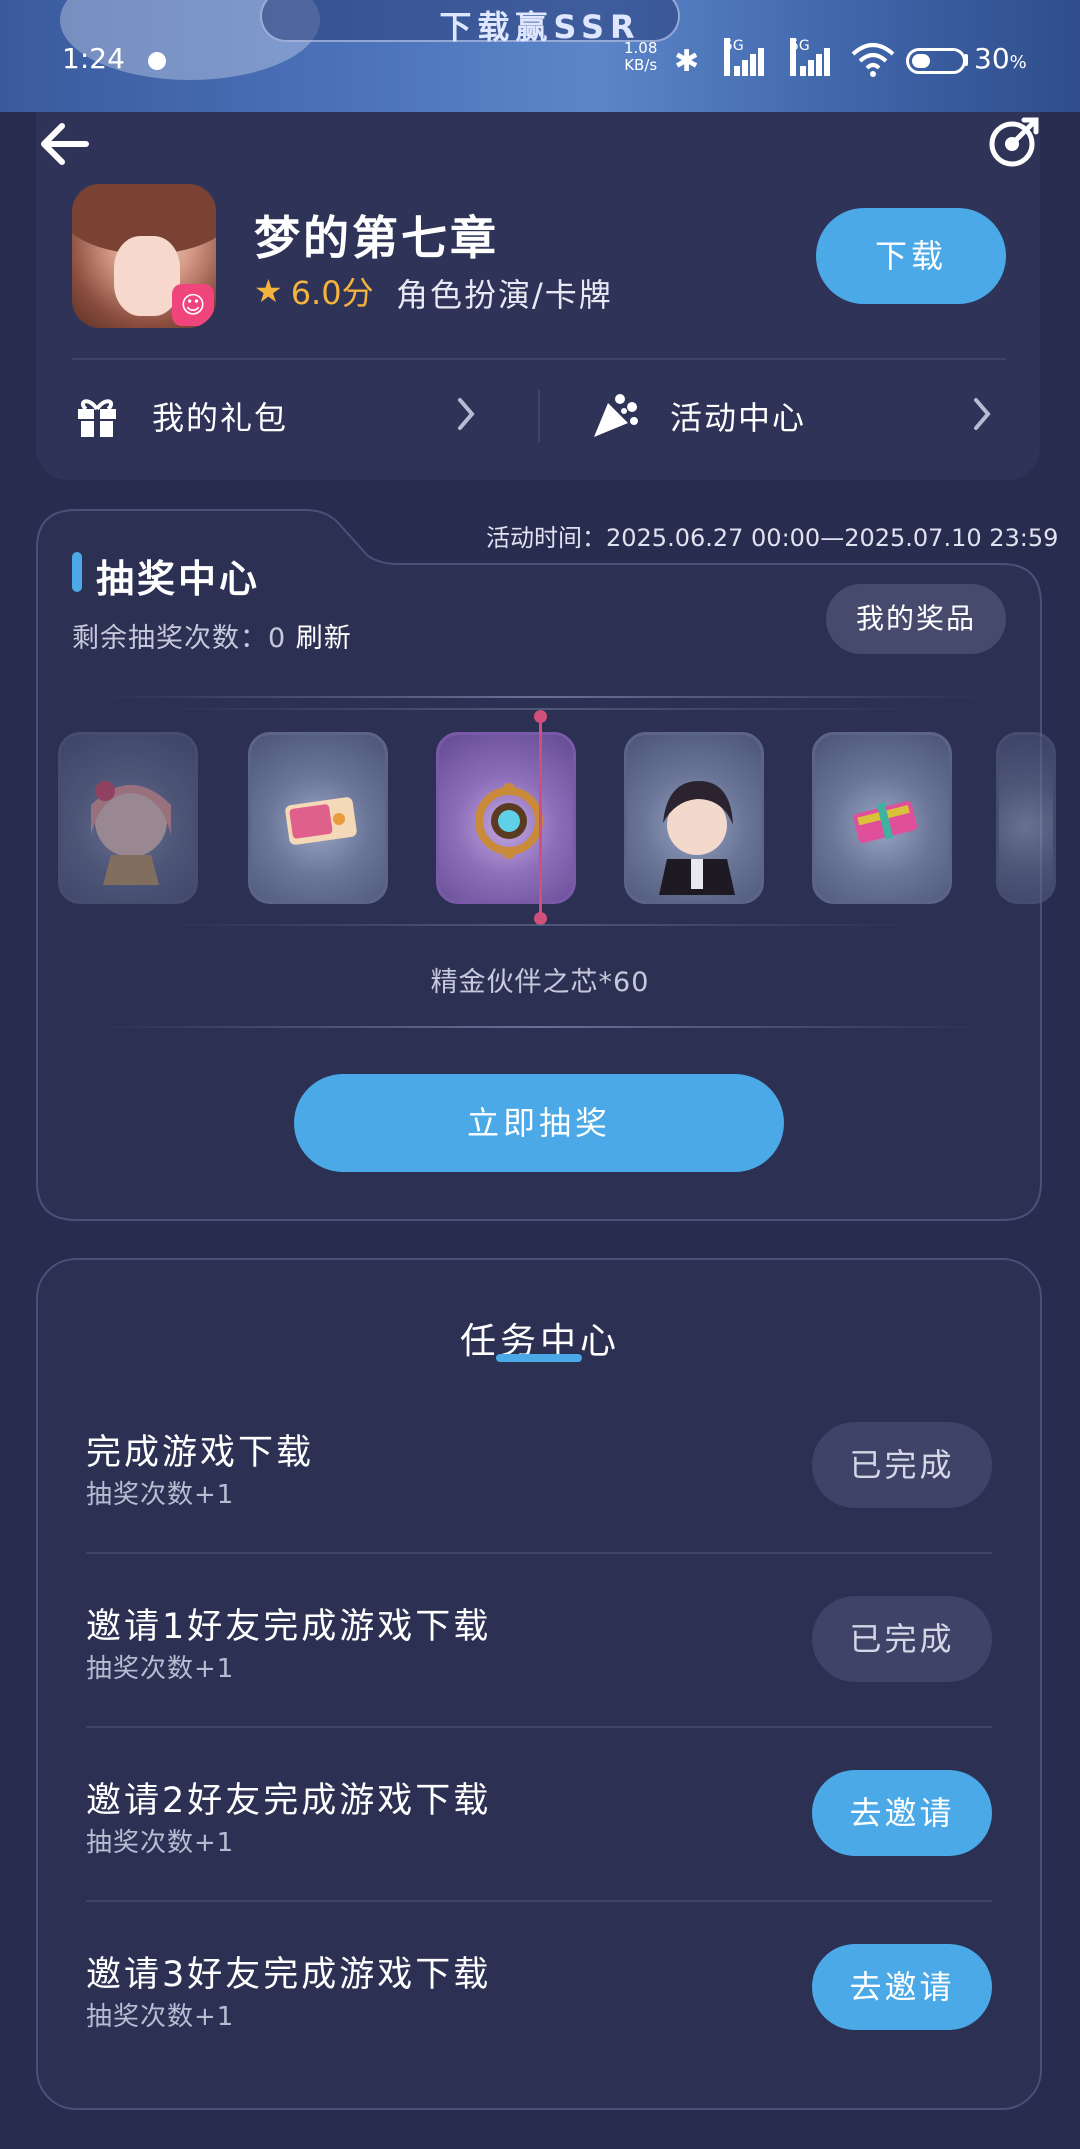 Image resolution: width=1080 pixels, height=2149 pixels. Describe the element at coordinates (97, 418) in the screenshot. I see `gift-icon` at that location.